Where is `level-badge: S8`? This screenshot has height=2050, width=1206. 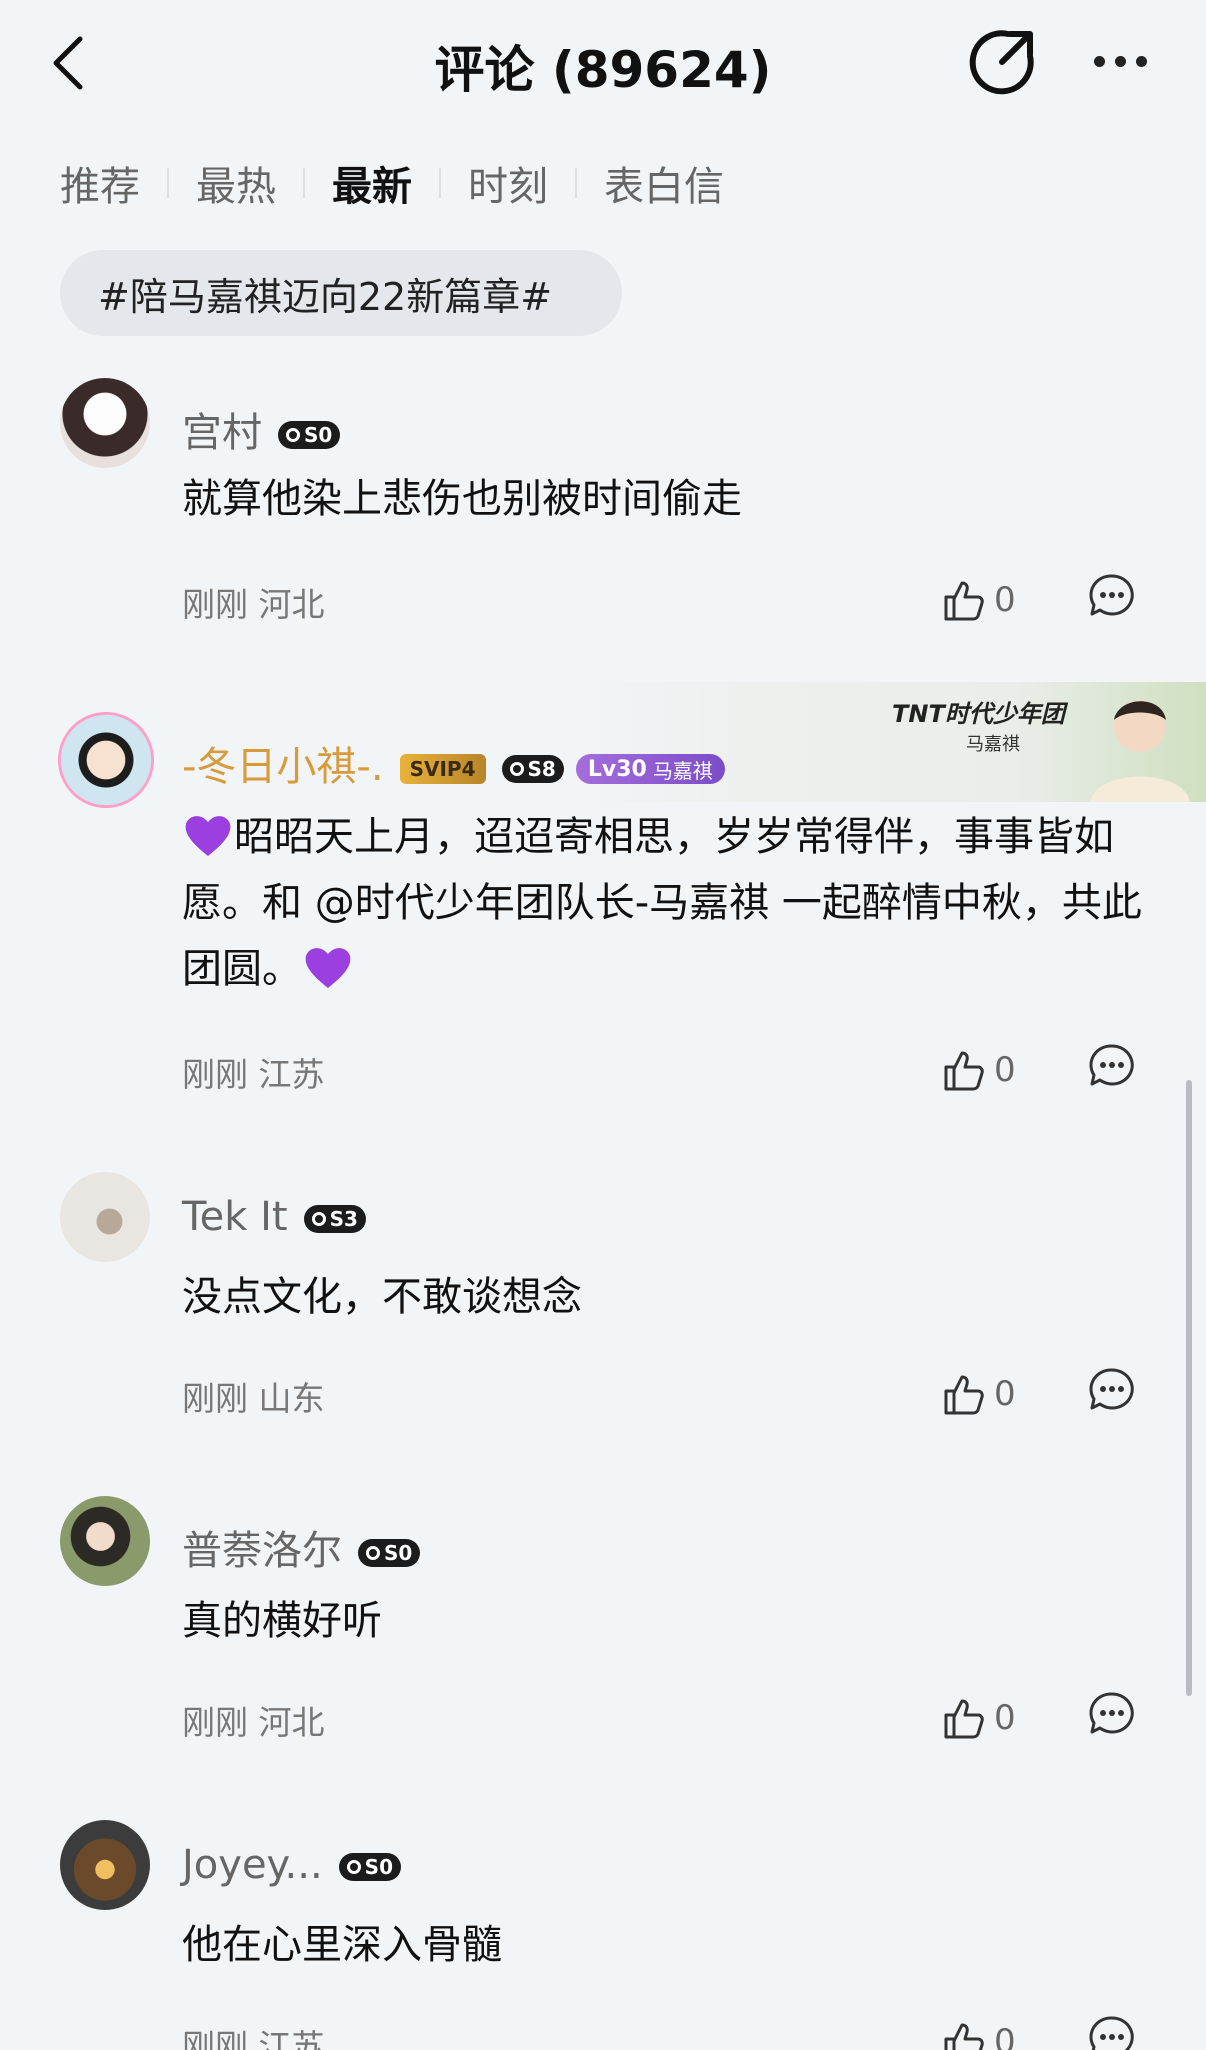 level-badge: S8 is located at coordinates (532, 769).